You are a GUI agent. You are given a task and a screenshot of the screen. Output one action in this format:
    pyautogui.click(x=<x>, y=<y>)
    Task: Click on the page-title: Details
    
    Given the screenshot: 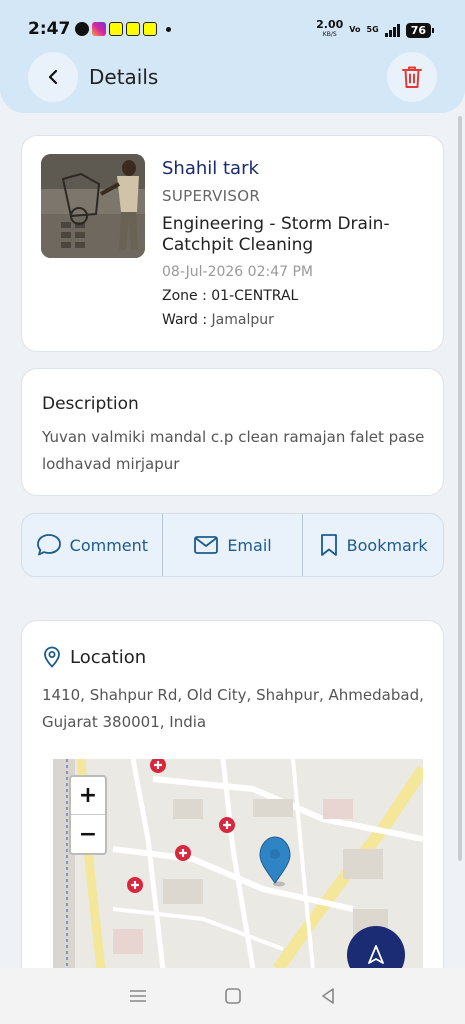 What is the action you would take?
    pyautogui.click(x=124, y=77)
    